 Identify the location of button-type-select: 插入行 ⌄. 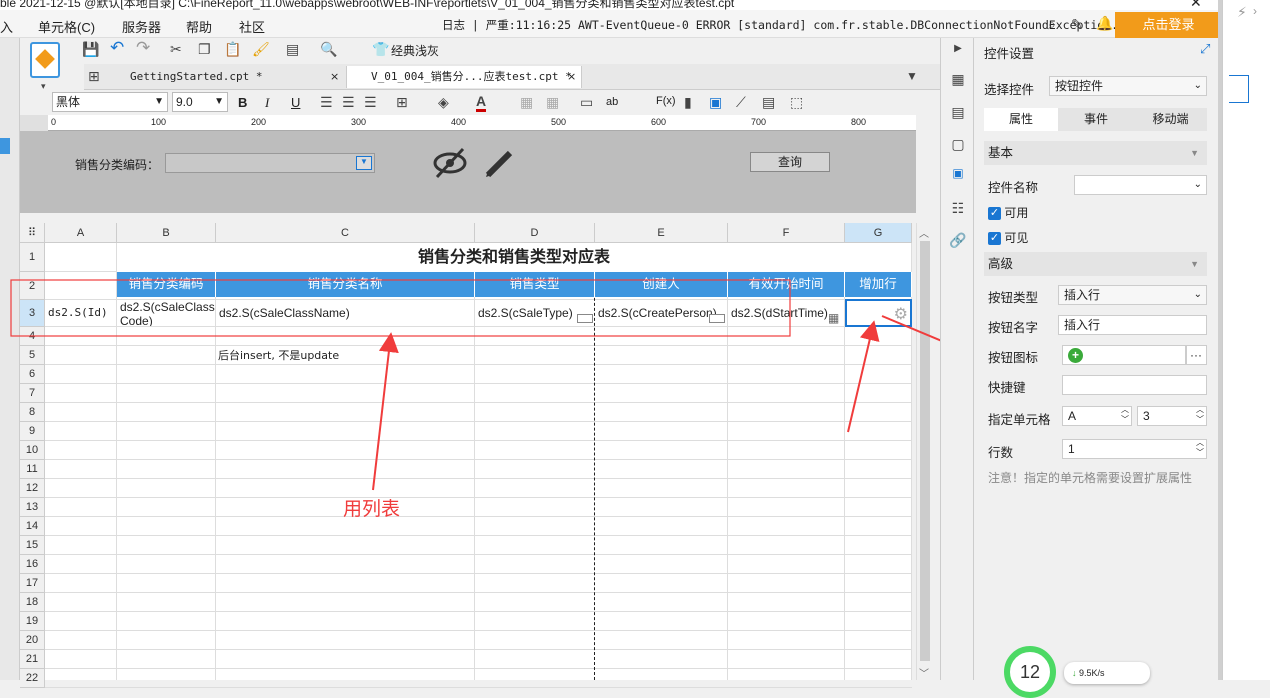
(1132, 295).